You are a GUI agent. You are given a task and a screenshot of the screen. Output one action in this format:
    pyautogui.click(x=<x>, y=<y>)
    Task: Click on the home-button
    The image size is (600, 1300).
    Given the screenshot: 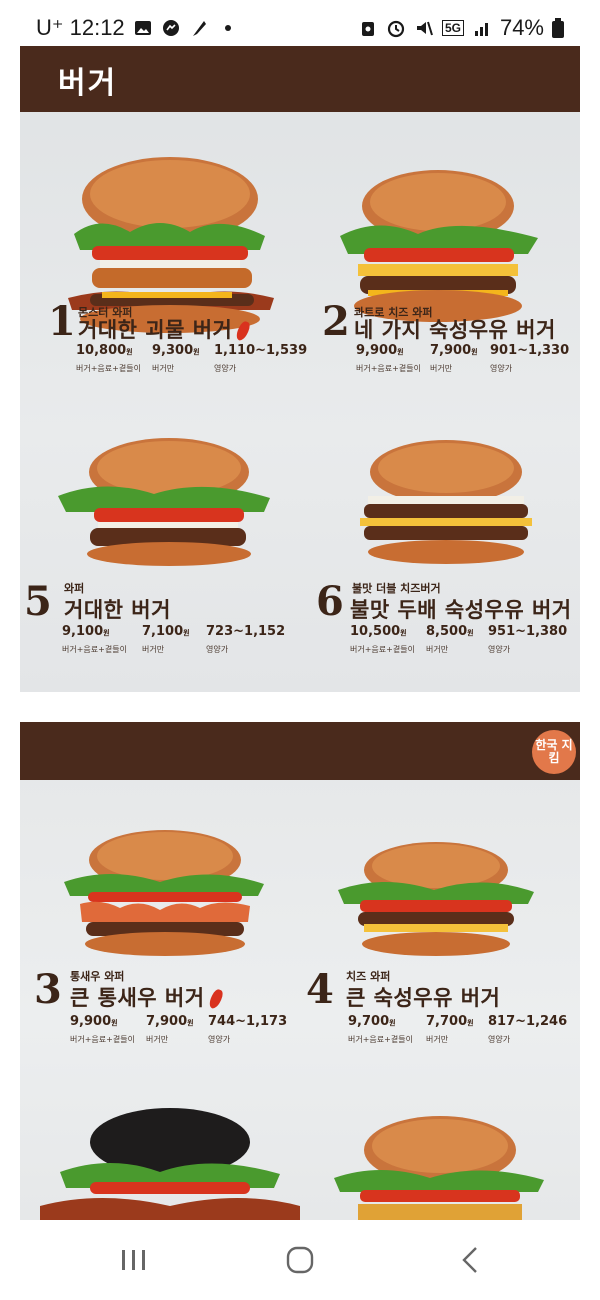 What is the action you would take?
    pyautogui.click(x=300, y=1260)
    